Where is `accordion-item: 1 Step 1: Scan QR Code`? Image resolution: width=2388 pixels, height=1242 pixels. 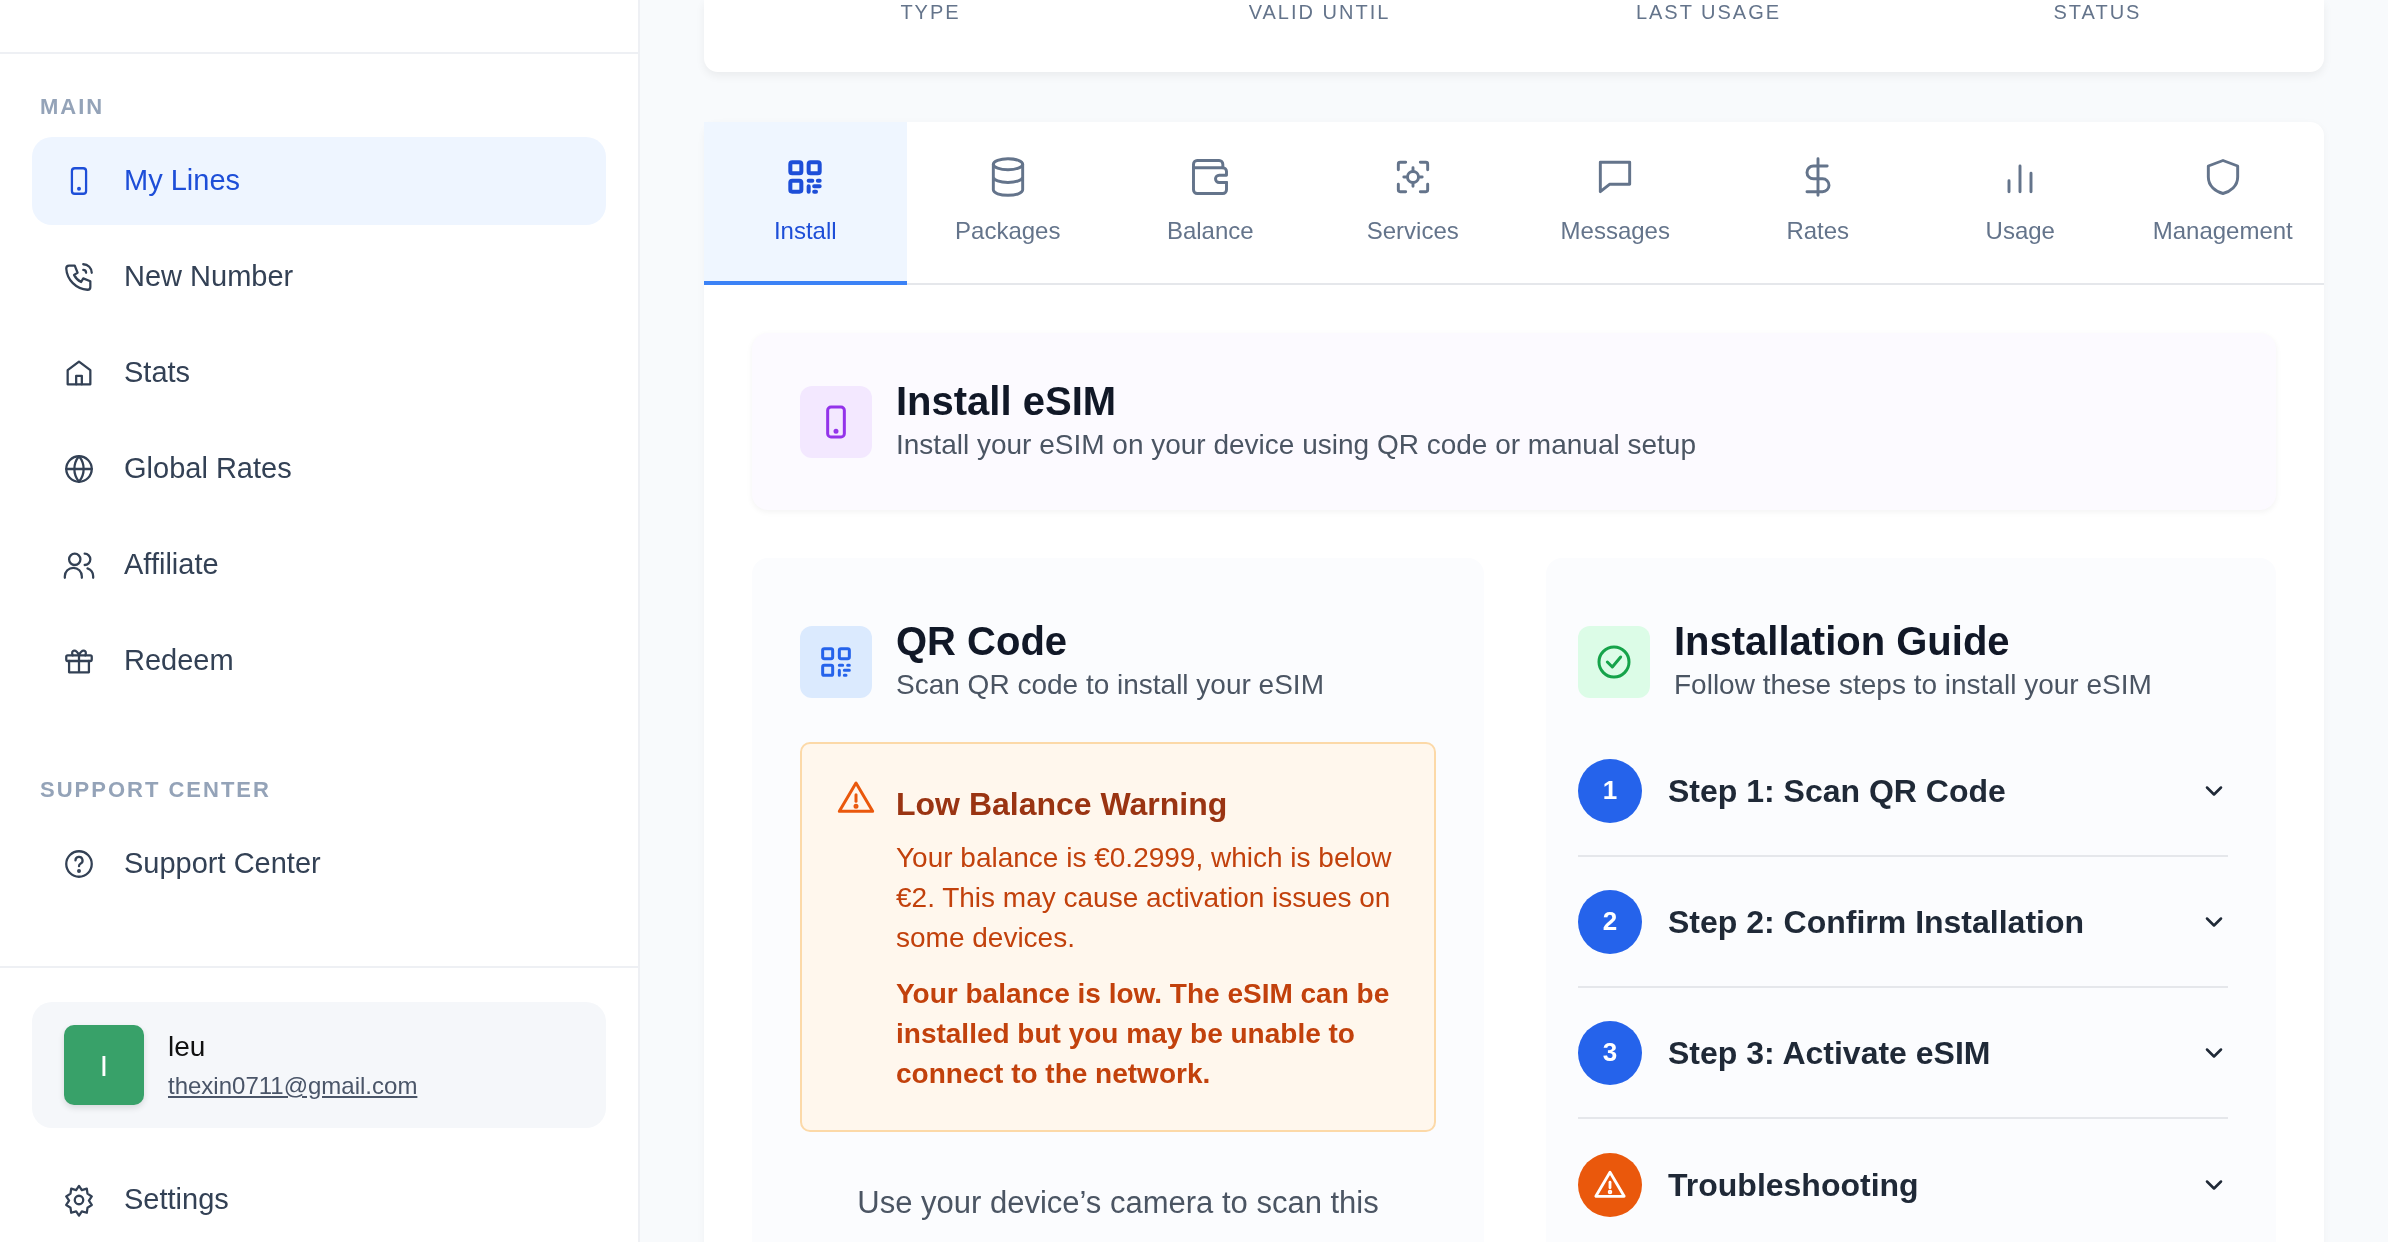 accordion-item: 1 Step 1: Scan QR Code is located at coordinates (1903, 791).